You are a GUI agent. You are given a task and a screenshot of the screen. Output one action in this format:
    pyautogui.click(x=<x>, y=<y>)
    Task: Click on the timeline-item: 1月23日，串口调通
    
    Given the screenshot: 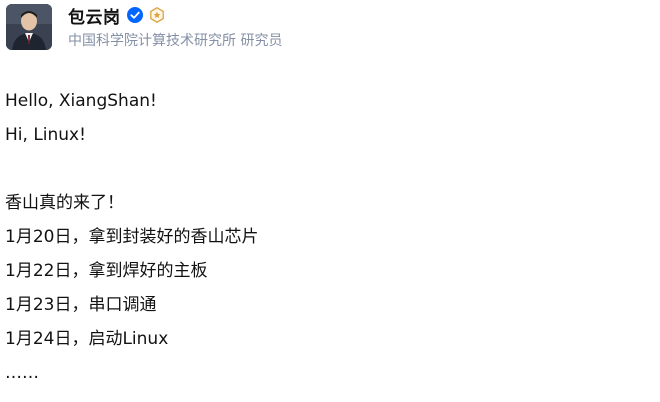 What is the action you would take?
    pyautogui.click(x=81, y=305)
    